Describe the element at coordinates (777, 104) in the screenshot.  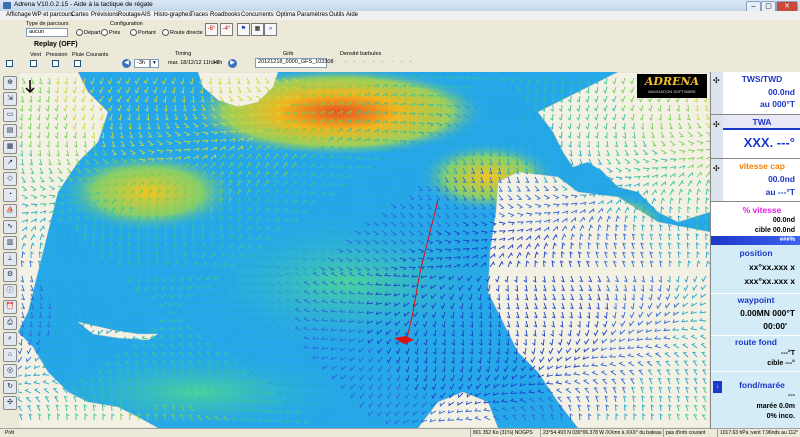
I see `tws-direction: au 000°T` at that location.